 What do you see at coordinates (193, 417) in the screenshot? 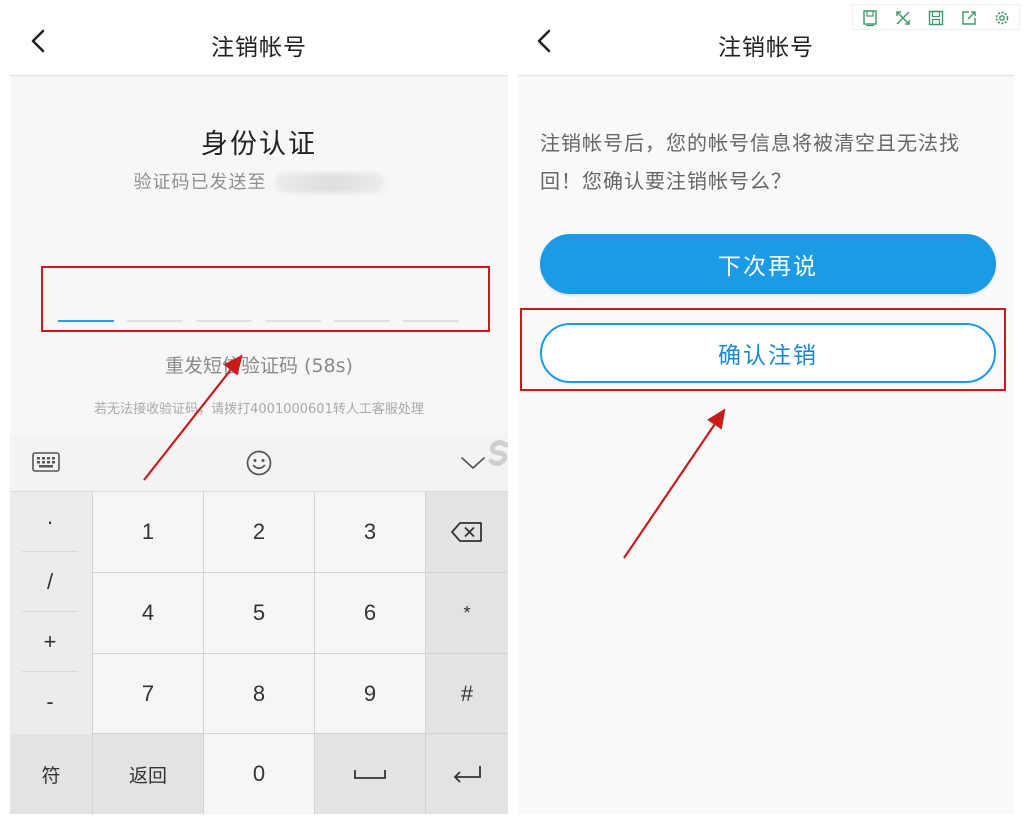
I see `annotation-arrow-left` at bounding box center [193, 417].